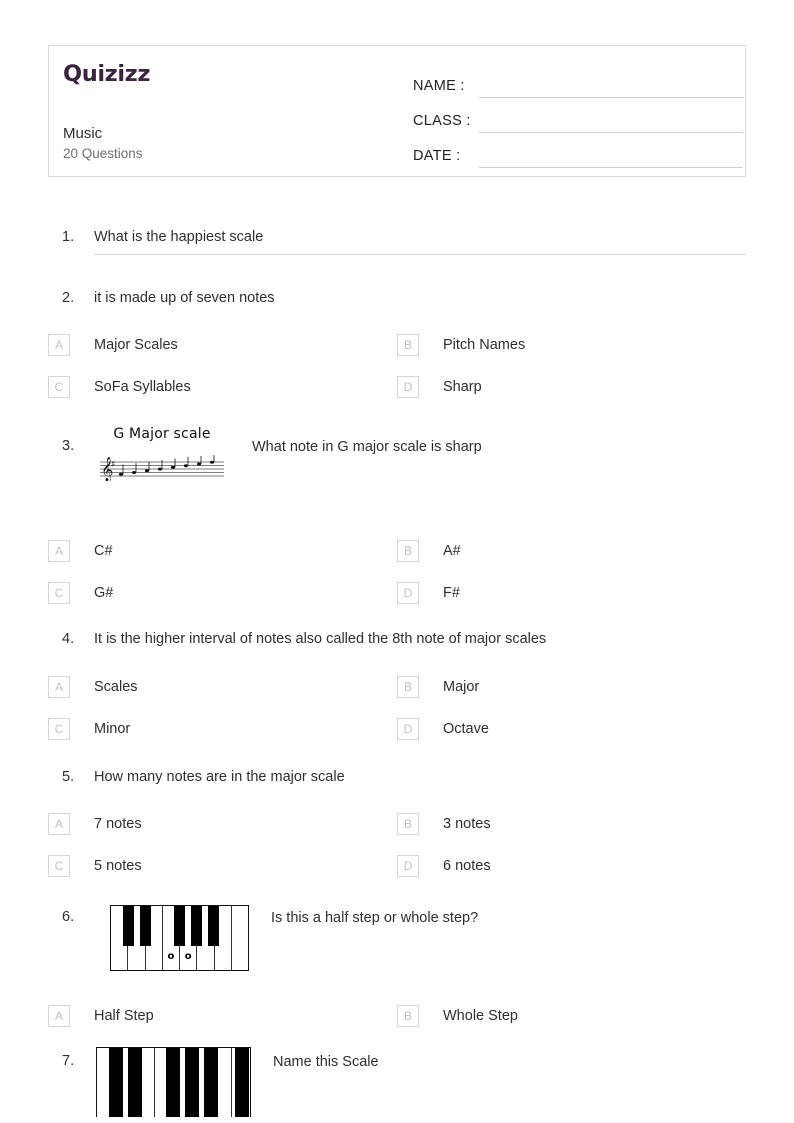  I want to click on quiz-title: Music, so click(83, 133).